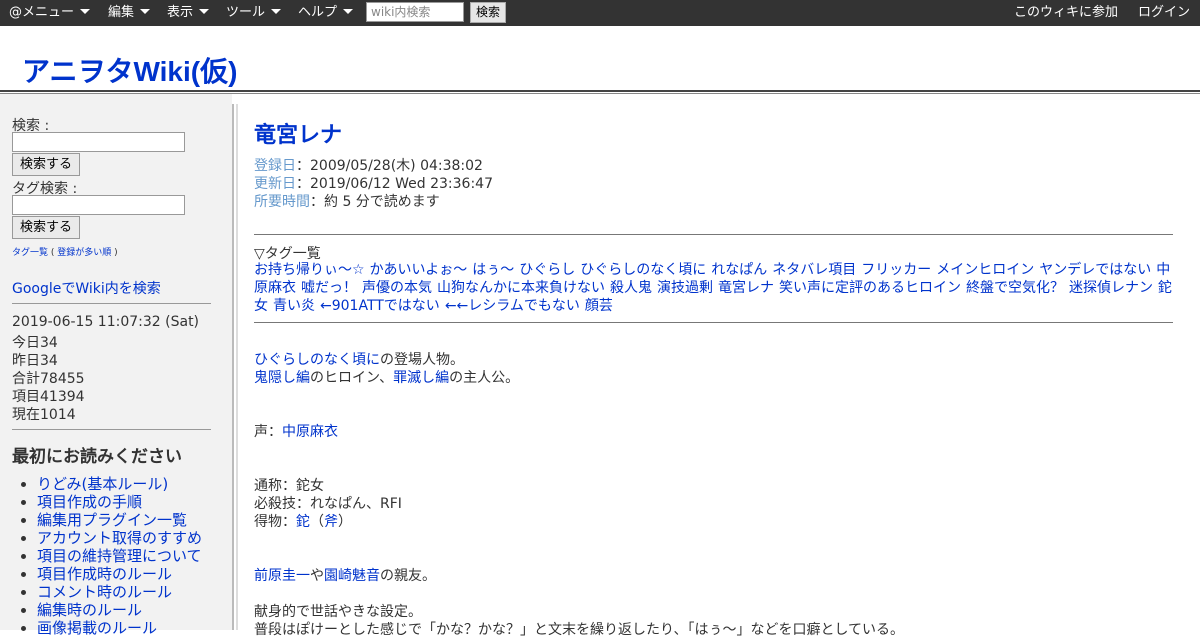 This screenshot has height=639, width=1200. I want to click on menu-edit: 編集, so click(129, 13).